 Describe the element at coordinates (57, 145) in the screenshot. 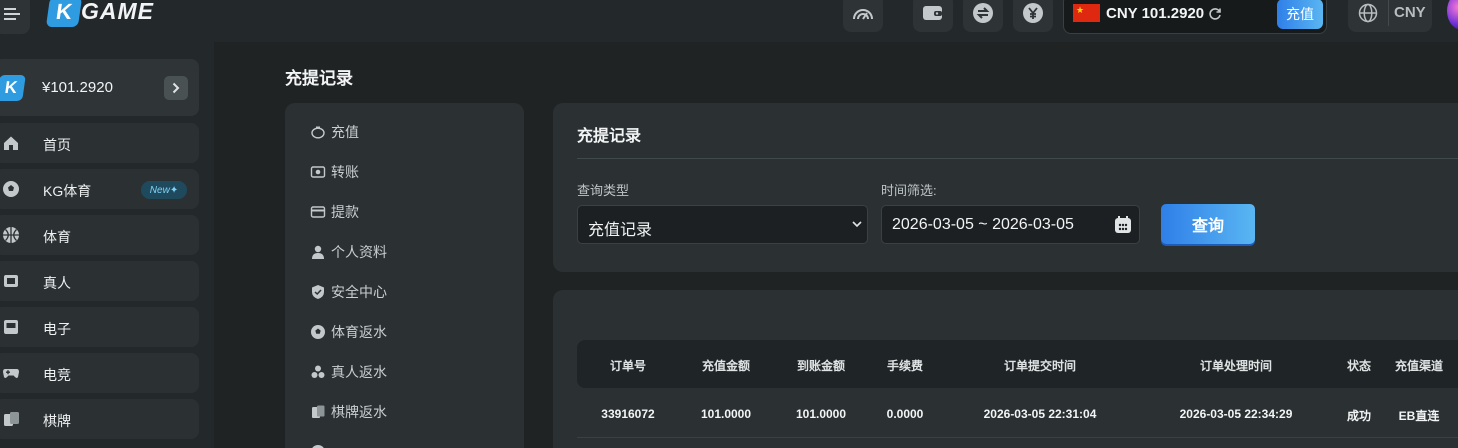

I see `sidebar-item-label: 首页` at that location.